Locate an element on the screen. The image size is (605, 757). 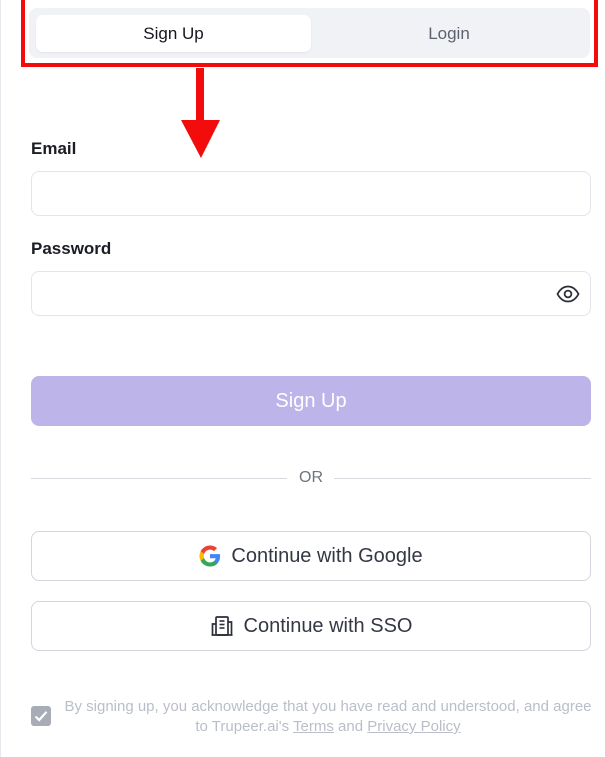
building-icon is located at coordinates (221, 626).